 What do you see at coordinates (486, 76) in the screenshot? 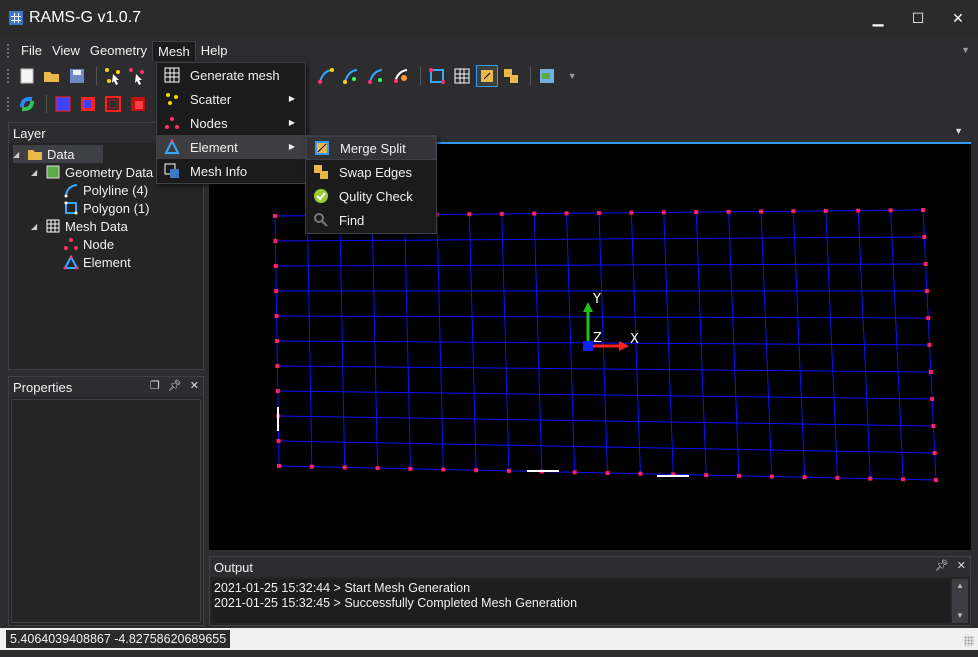
I see `merge-split-button` at bounding box center [486, 76].